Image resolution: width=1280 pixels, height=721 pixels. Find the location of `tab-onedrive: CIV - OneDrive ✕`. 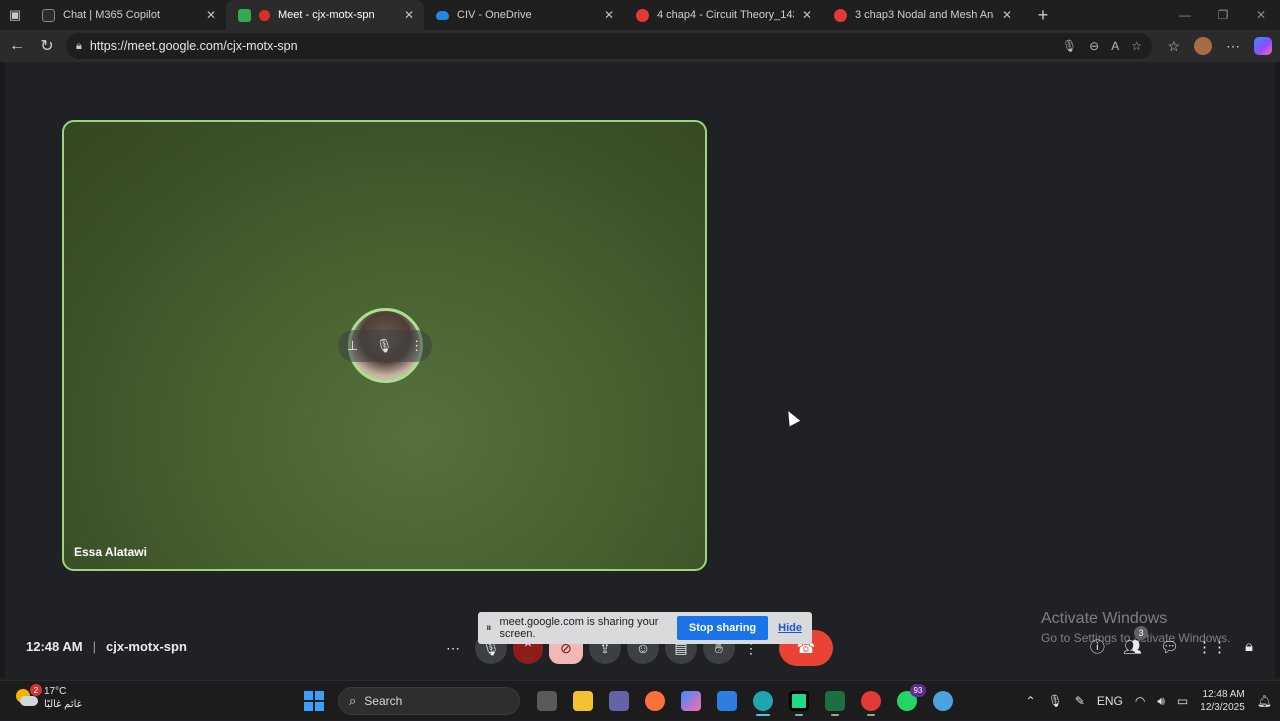

tab-onedrive: CIV - OneDrive ✕ is located at coordinates (524, 15).